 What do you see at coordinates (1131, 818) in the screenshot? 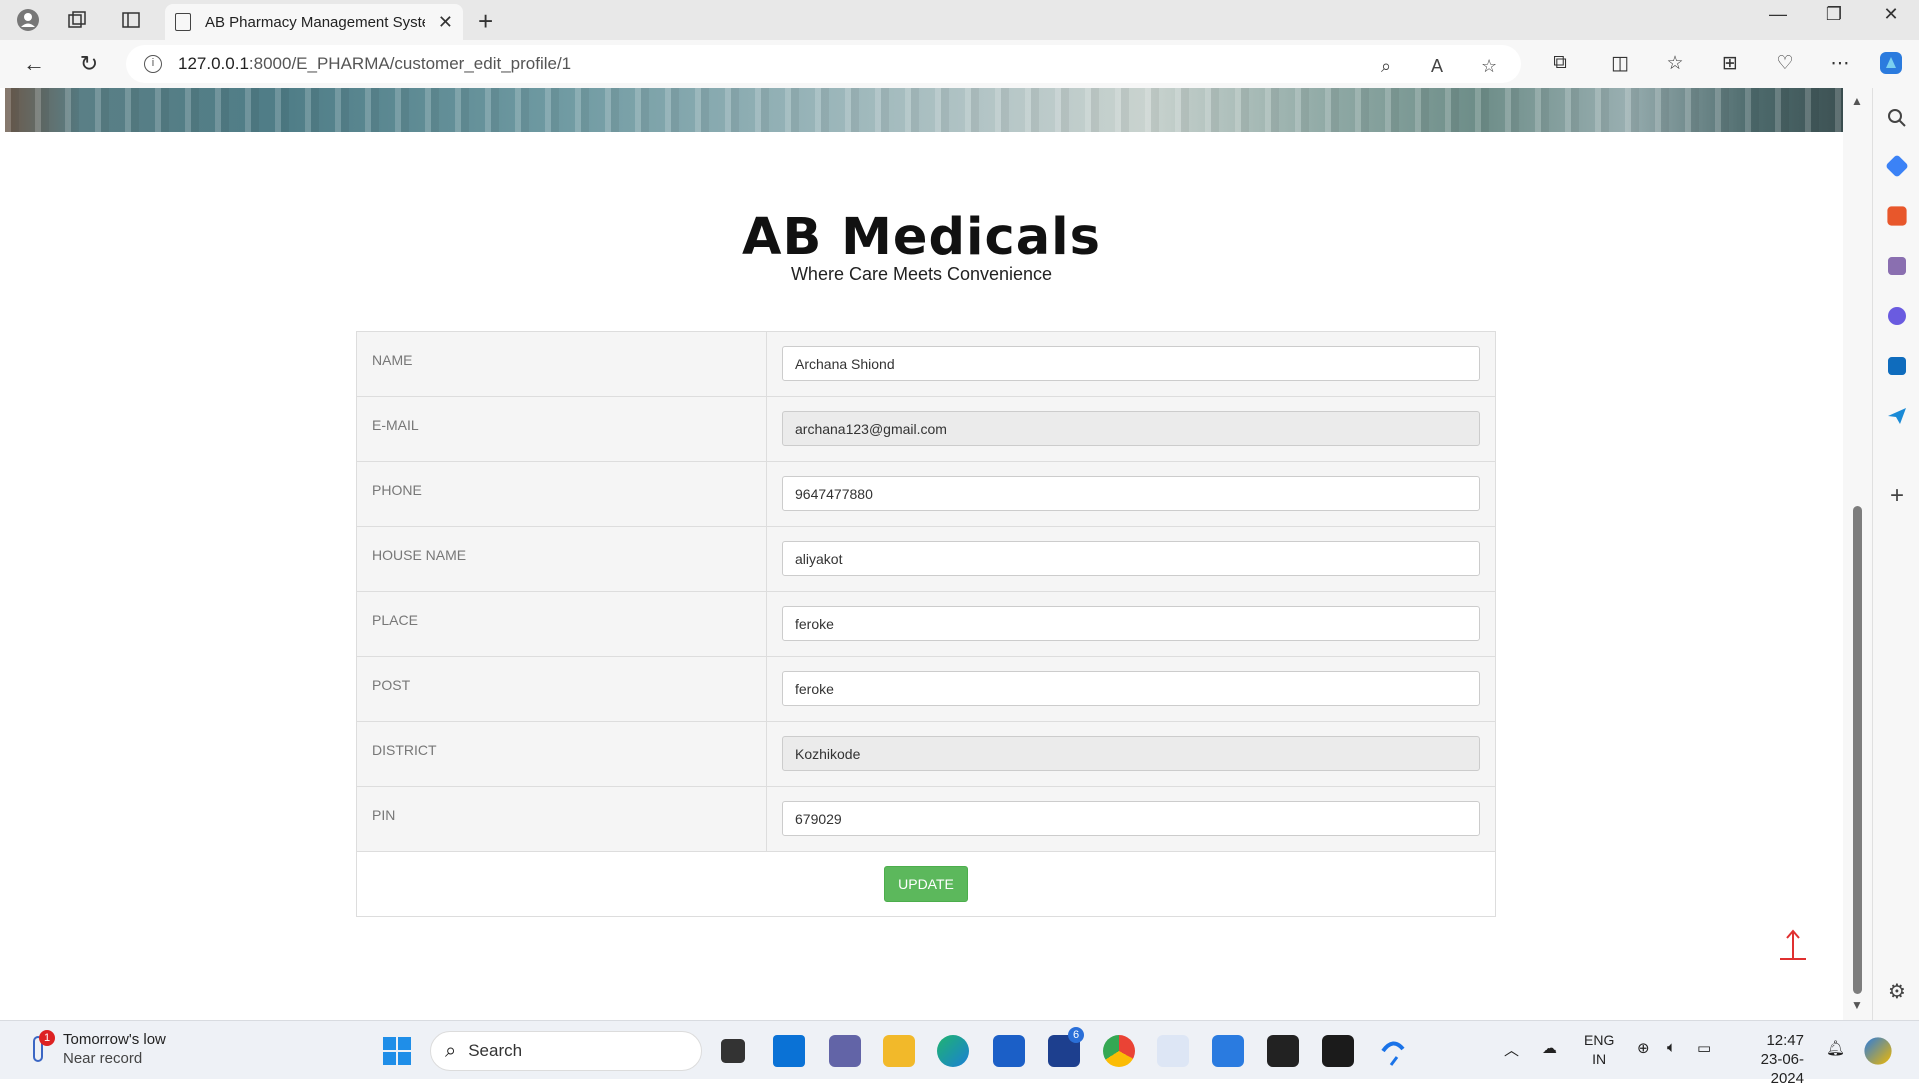
I see `pin-input` at bounding box center [1131, 818].